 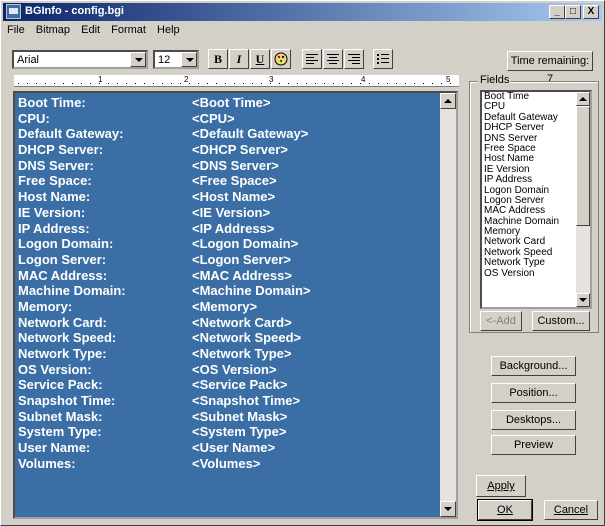 I want to click on time-remaining-button: Time remaining: 7, so click(x=550, y=68).